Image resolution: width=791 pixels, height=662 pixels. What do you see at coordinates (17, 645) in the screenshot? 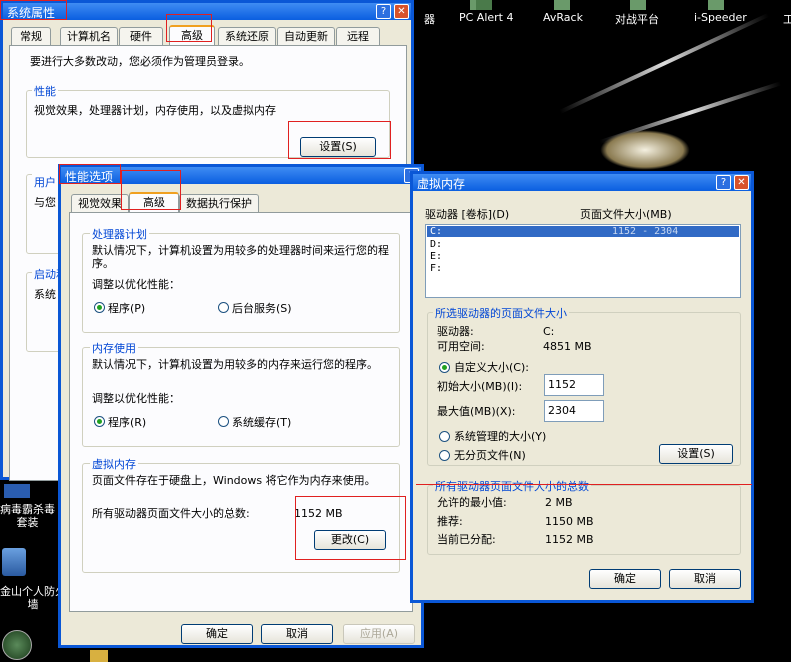
I see `clock-icon` at bounding box center [17, 645].